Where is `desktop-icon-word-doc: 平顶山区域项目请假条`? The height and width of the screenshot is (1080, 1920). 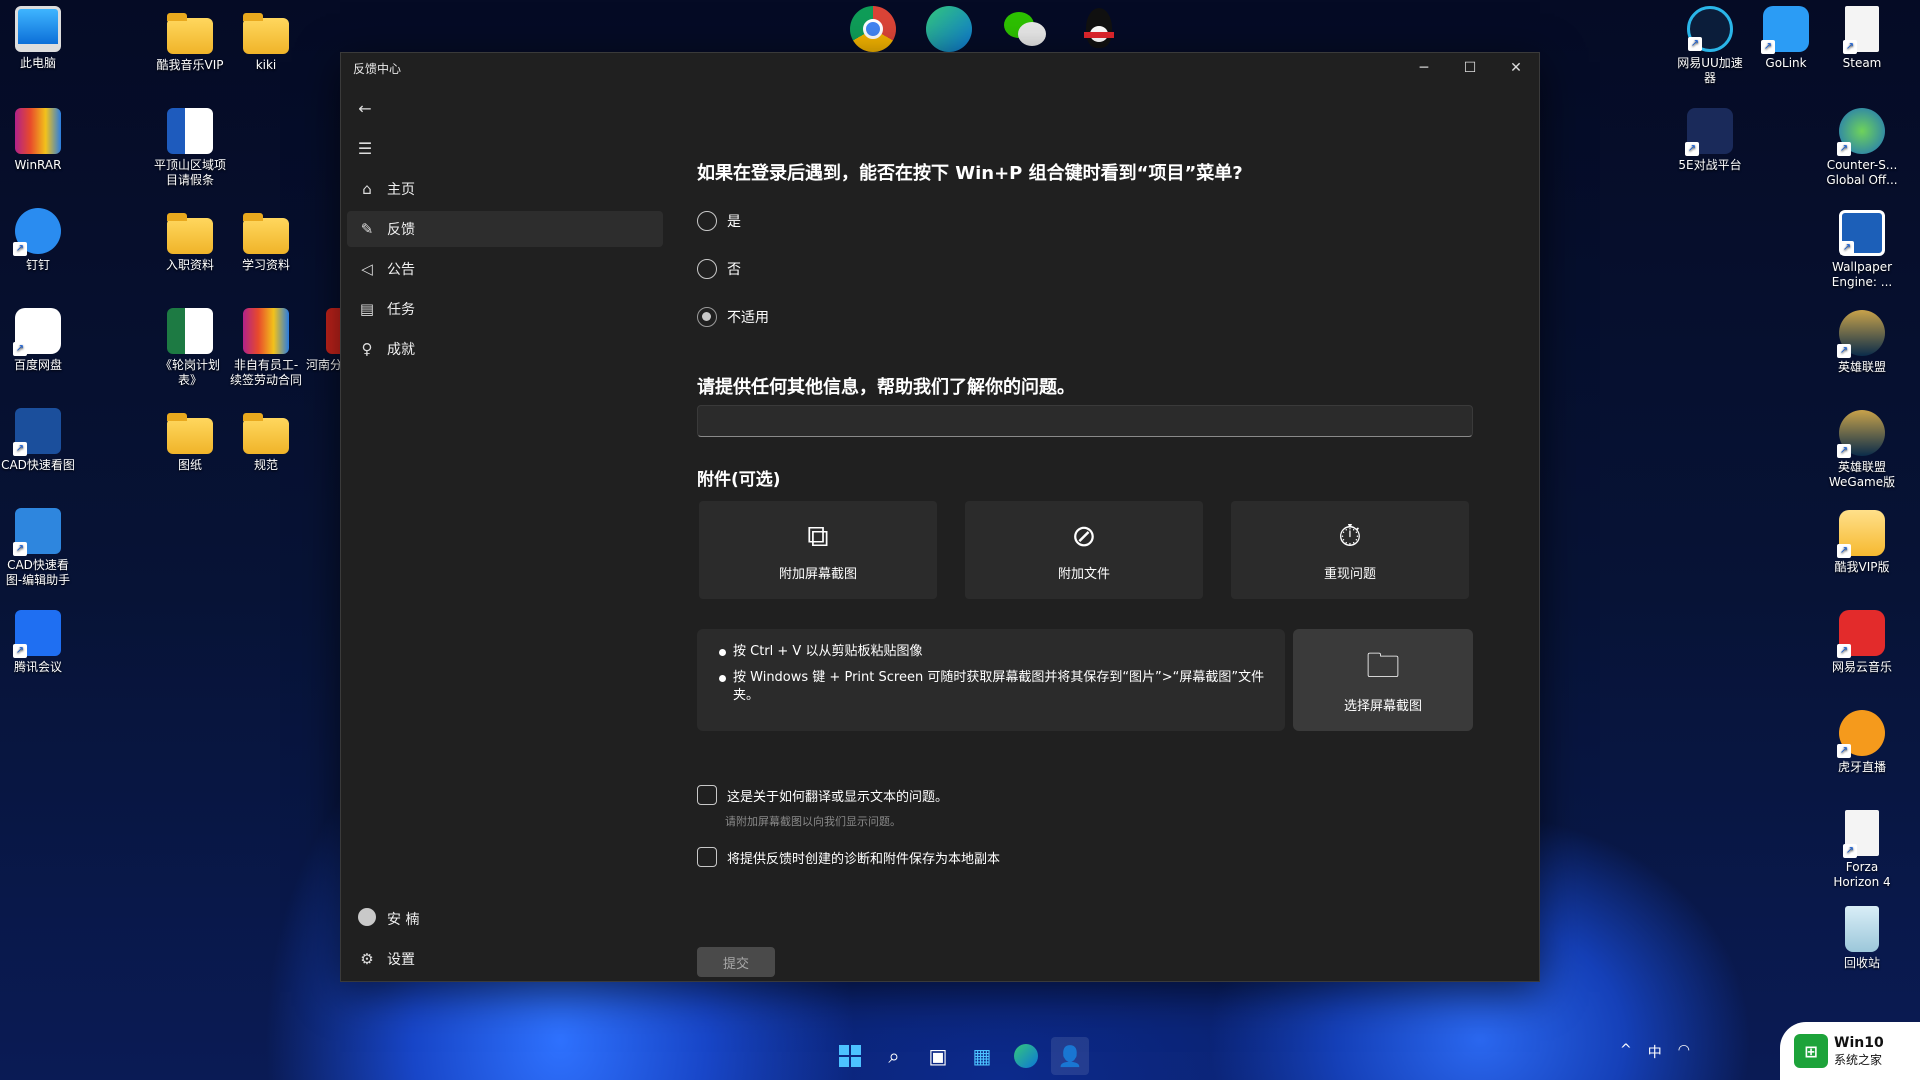
desktop-icon-word-doc: 平顶山区域项目请假条 is located at coordinates (190, 148).